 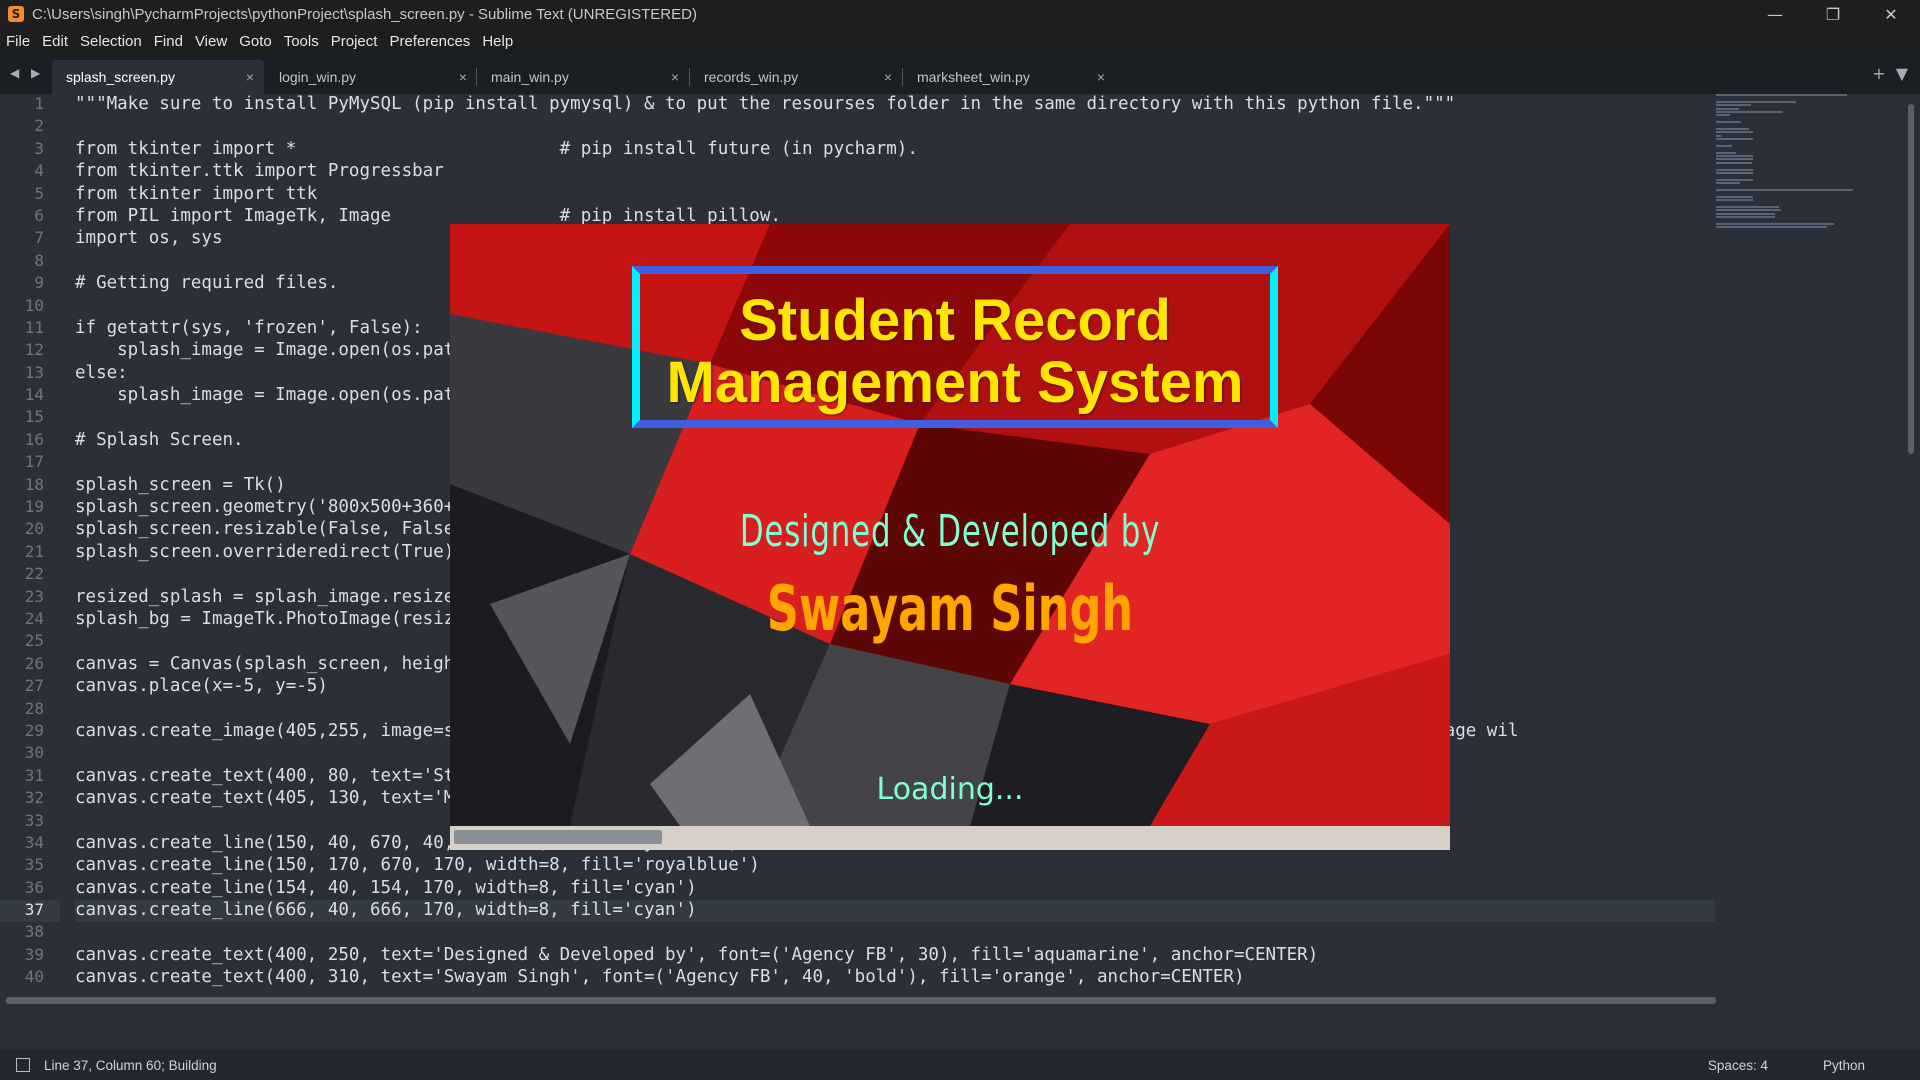 I want to click on splash-title: Student Record Management System, so click(x=955, y=352).